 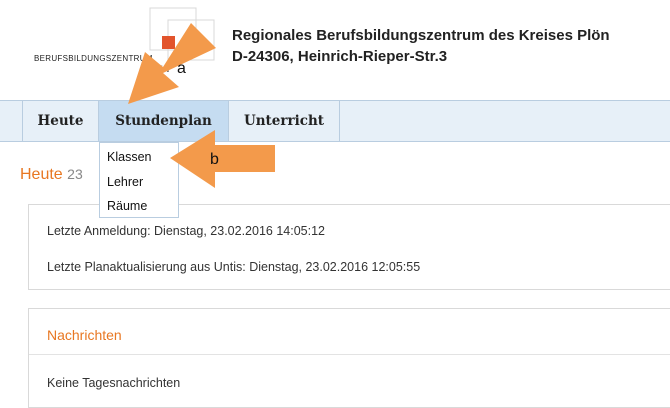 What do you see at coordinates (164, 121) in the screenshot?
I see `tab-stundenplan: Stundenplan` at bounding box center [164, 121].